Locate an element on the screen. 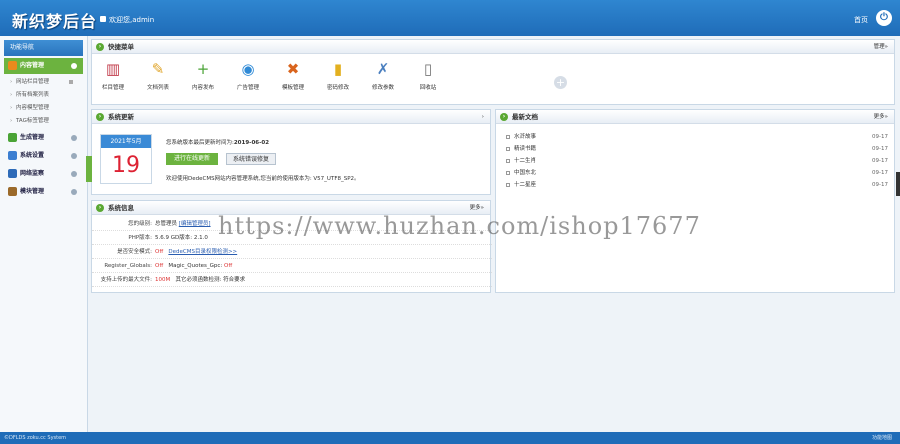 Image resolution: width=900 pixels, height=444 pixels. sidebar-group: 生成管理 is located at coordinates (43, 138).